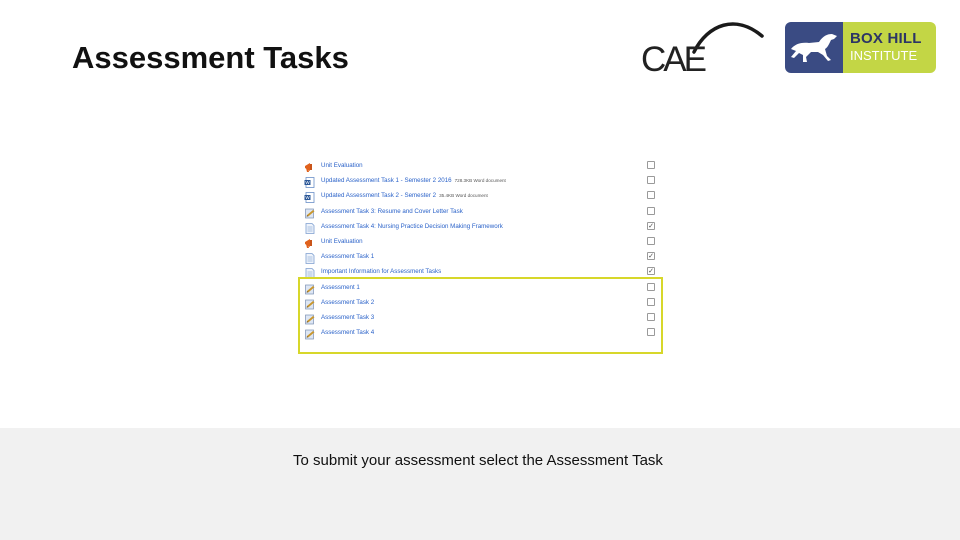  I want to click on boxhill-logo-line2: INSTITUTE, so click(884, 55).